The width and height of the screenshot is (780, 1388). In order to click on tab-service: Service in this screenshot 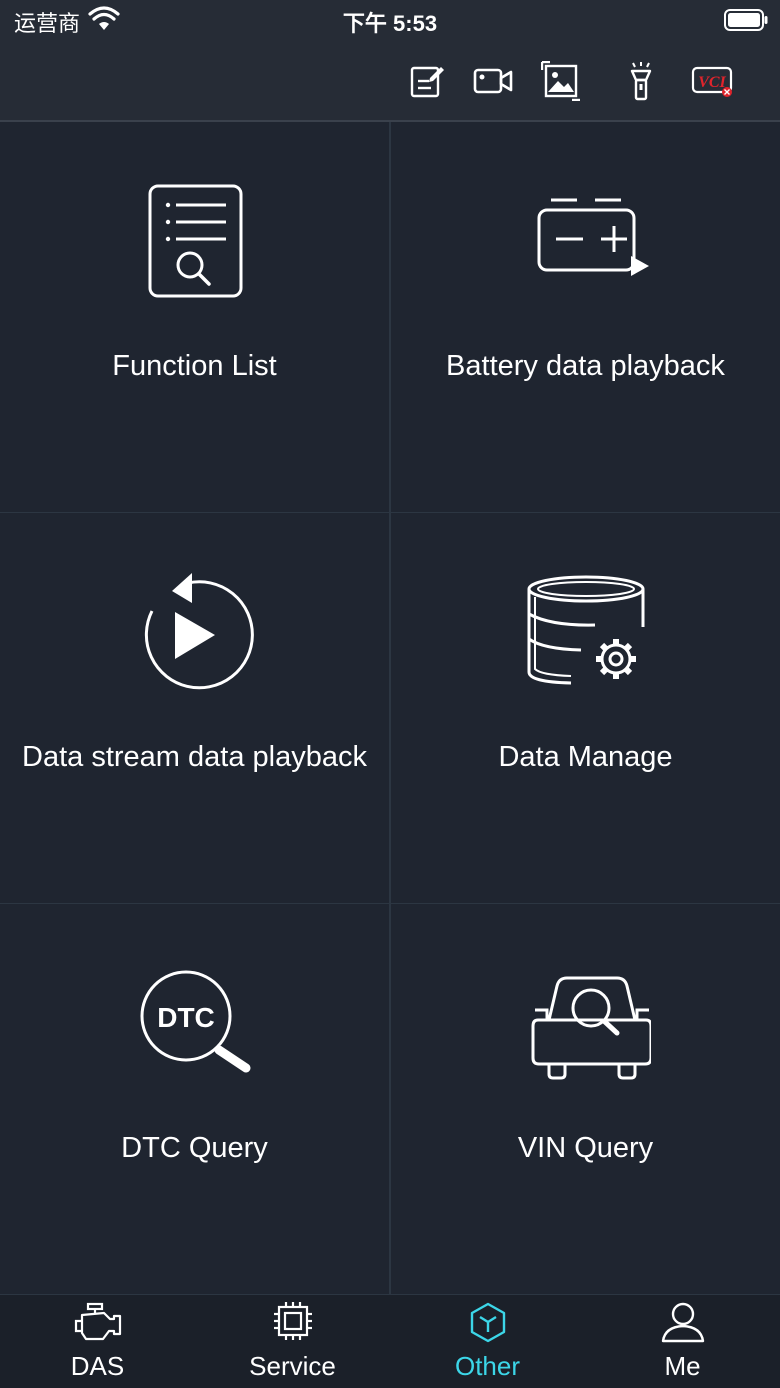, I will do `click(292, 1341)`.